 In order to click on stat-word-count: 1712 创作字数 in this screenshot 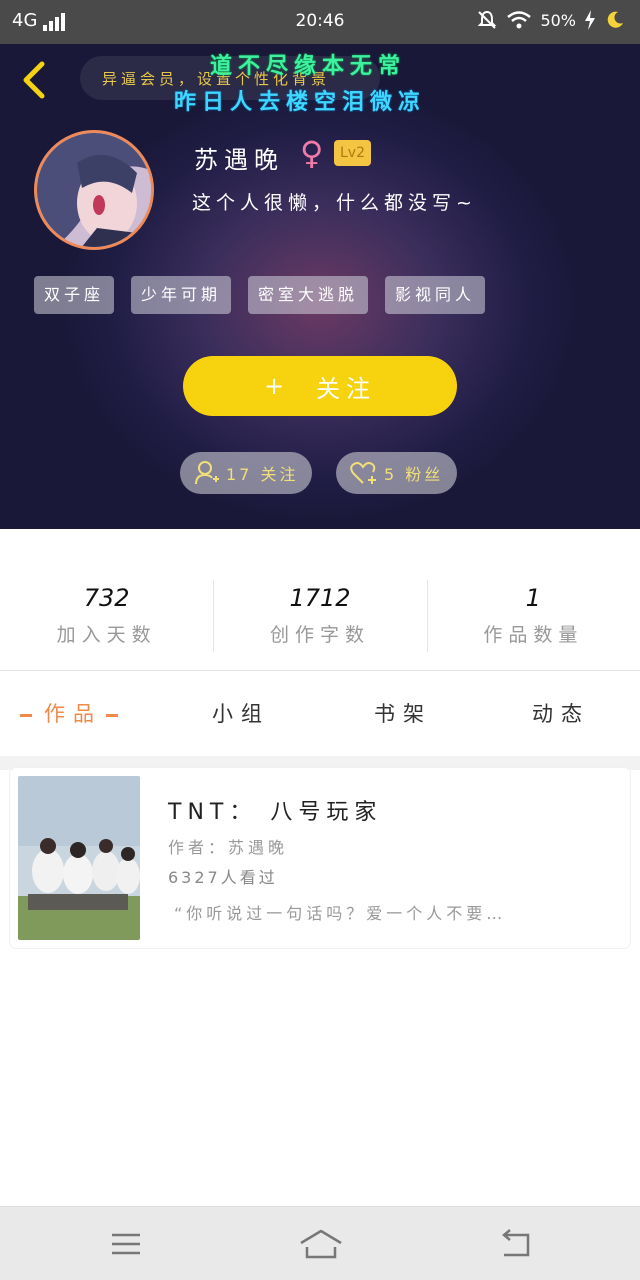, I will do `click(319, 615)`.